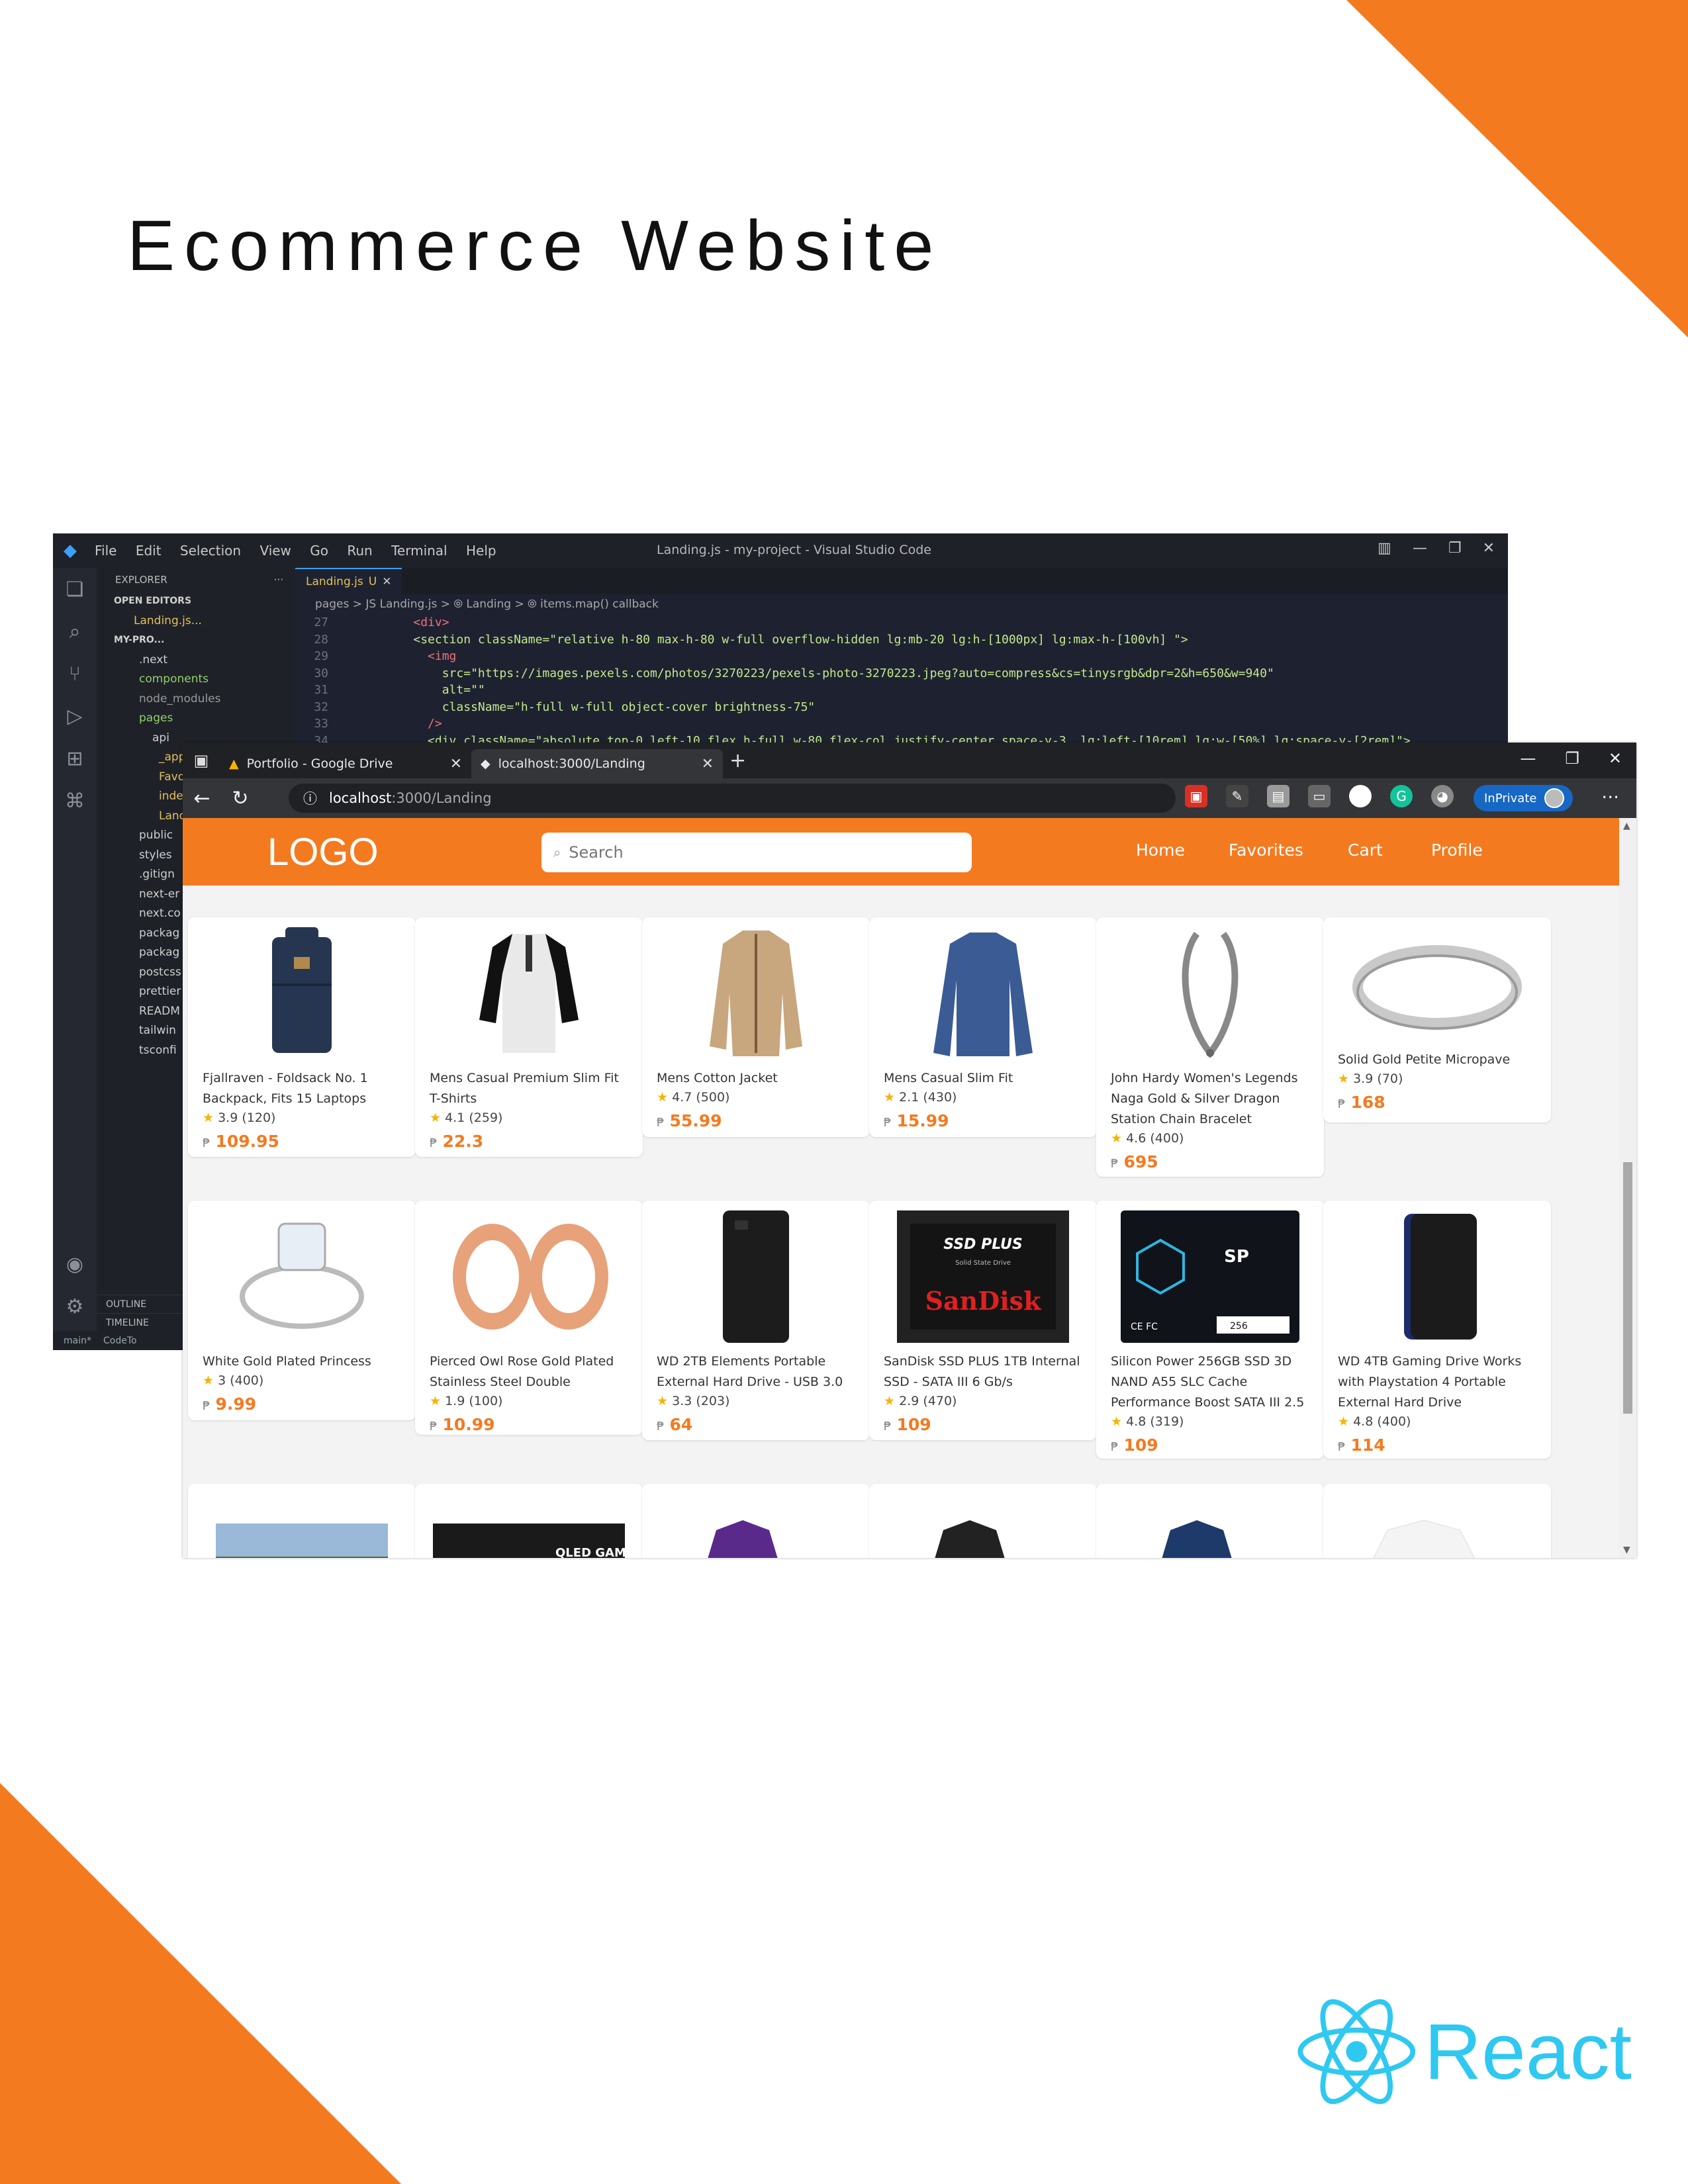 Image resolution: width=1688 pixels, height=2184 pixels. Describe the element at coordinates (1626, 826) in the screenshot. I see `scroll-up-icon: ▲` at that location.